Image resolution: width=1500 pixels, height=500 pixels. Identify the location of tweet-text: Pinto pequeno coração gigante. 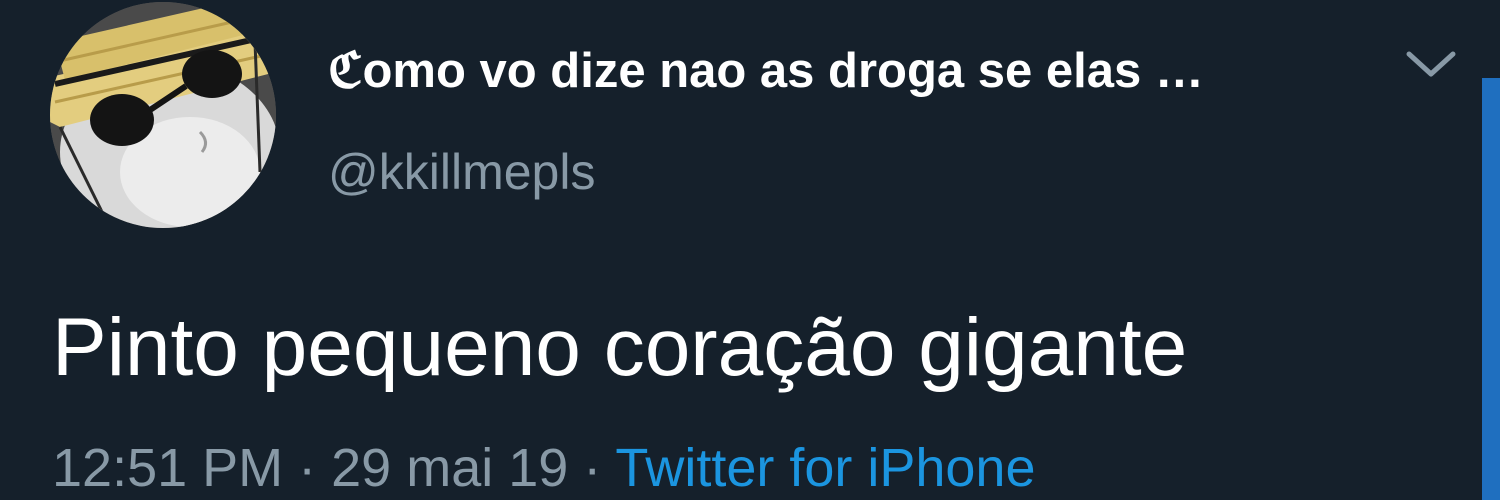
(620, 347).